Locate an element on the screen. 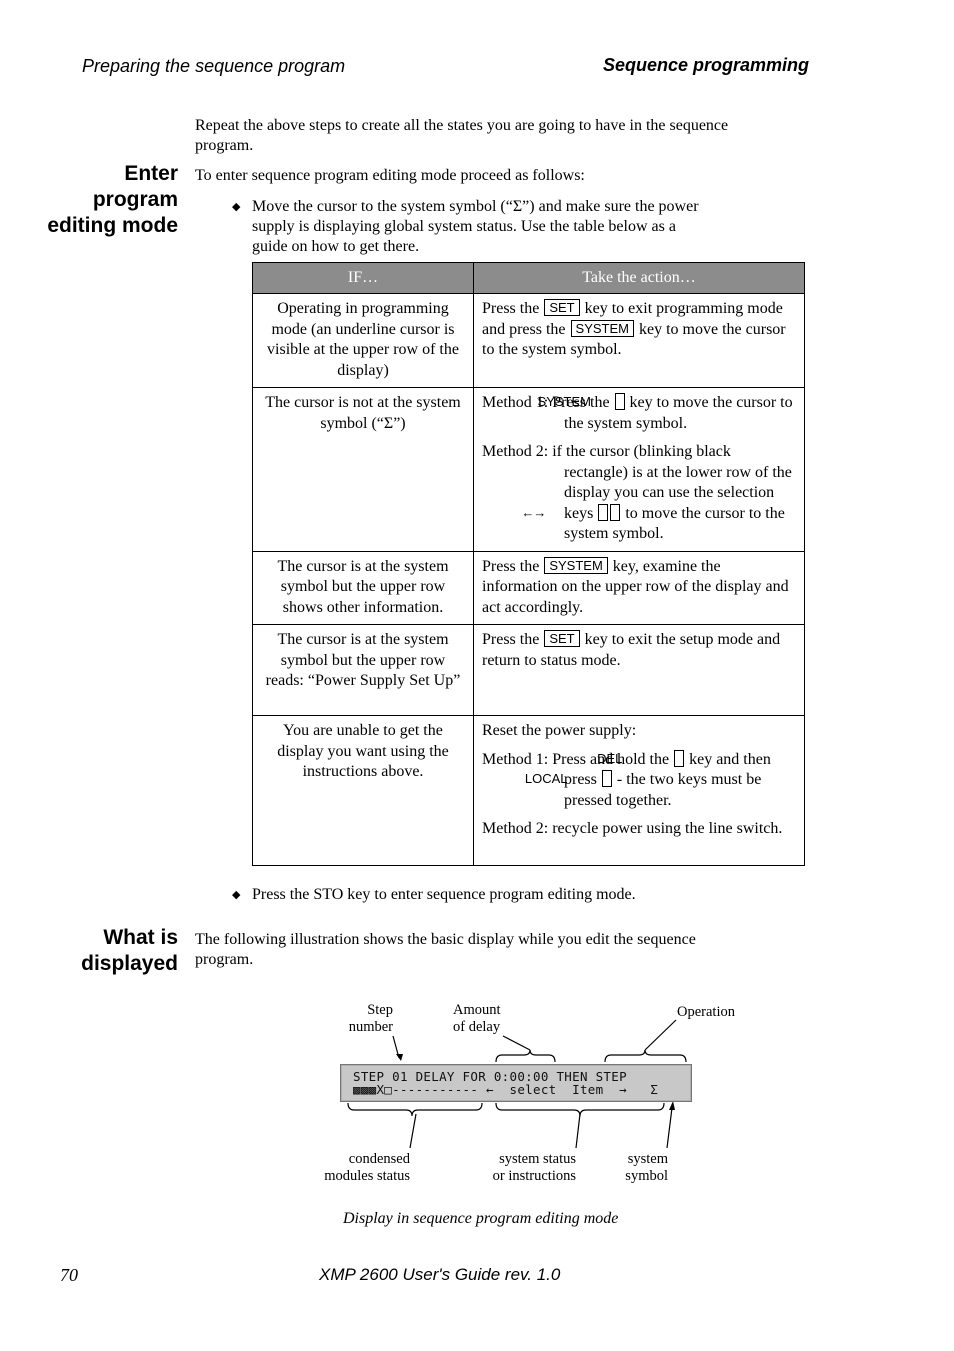  system-symbol-leader is located at coordinates (669, 1128).